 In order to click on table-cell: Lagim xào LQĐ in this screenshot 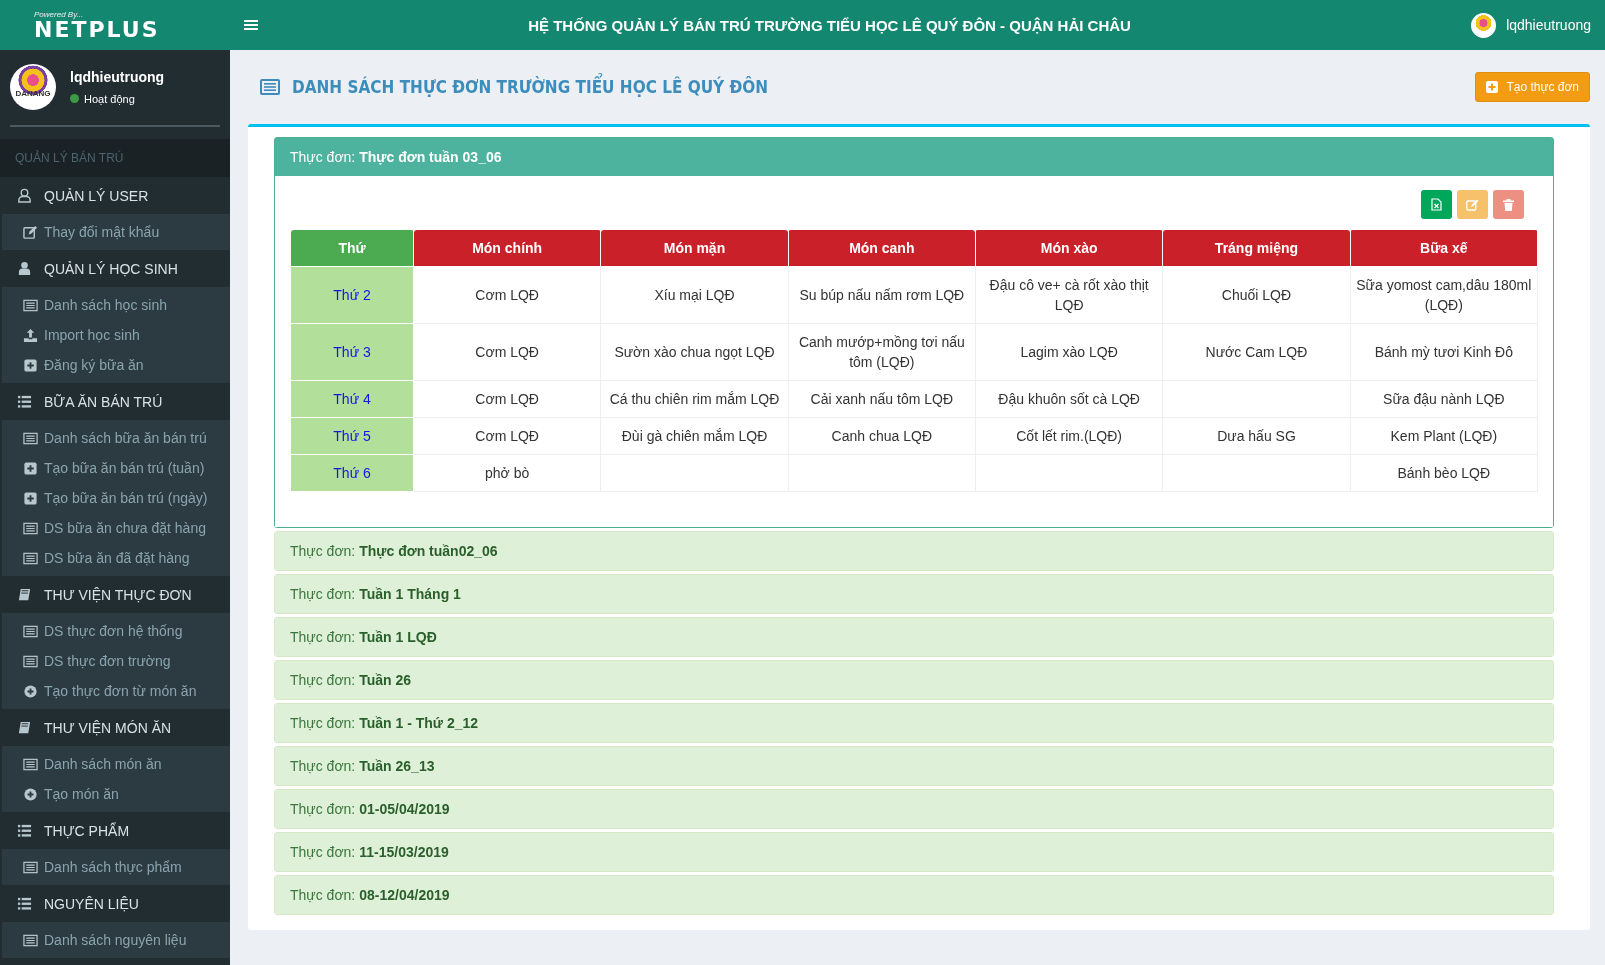, I will do `click(1069, 352)`.